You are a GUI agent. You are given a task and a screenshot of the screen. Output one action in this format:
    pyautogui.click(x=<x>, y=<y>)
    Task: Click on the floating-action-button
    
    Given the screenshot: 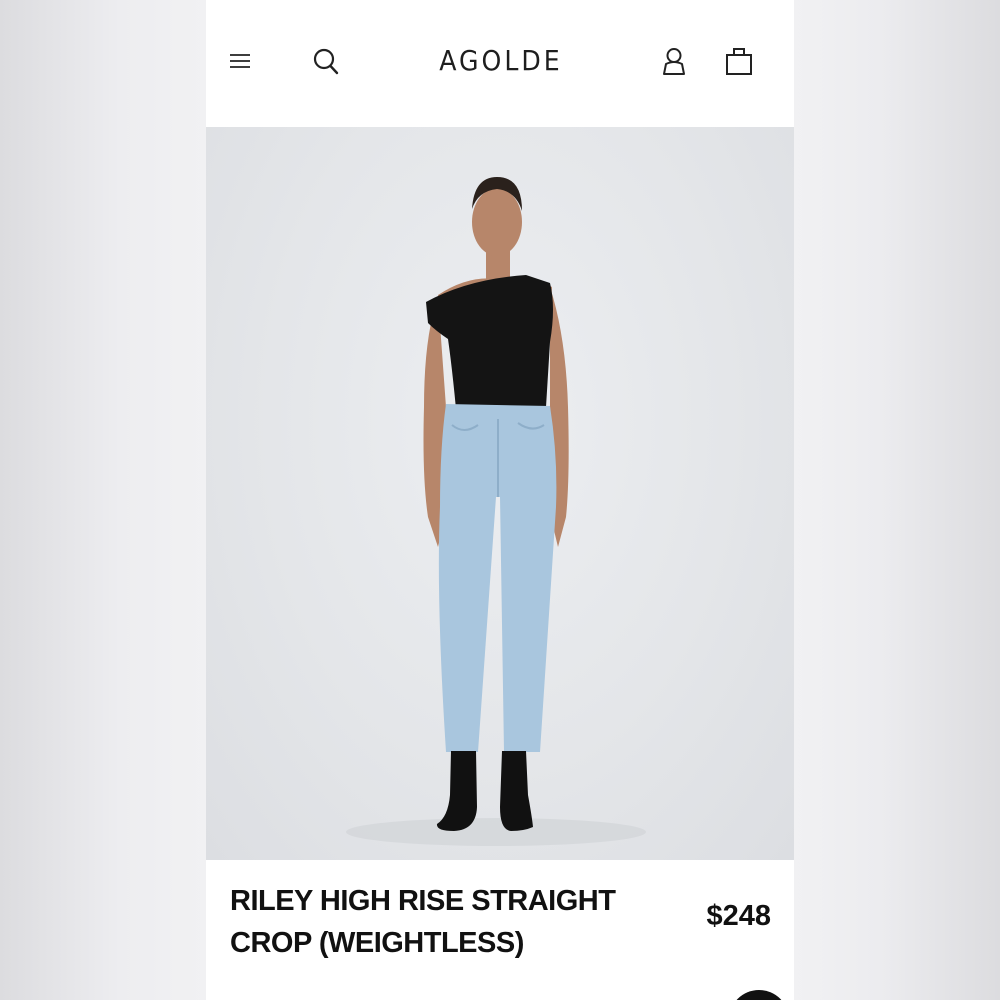 What is the action you would take?
    pyautogui.click(x=759, y=995)
    